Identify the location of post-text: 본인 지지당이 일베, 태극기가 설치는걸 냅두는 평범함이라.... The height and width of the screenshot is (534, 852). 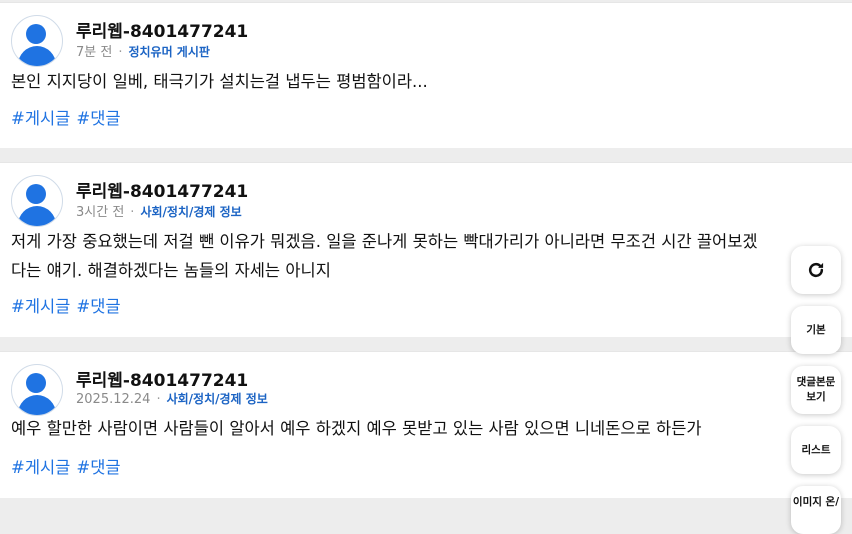
(431, 81).